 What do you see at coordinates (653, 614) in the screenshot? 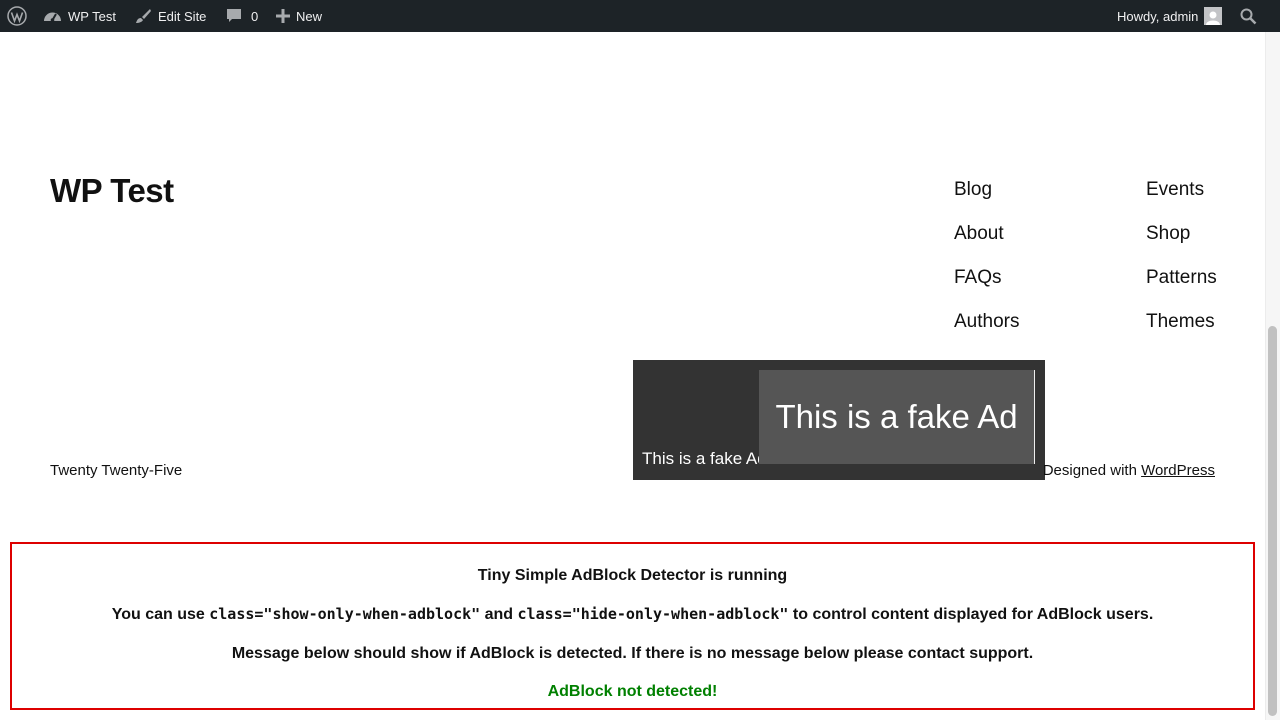
I see `class-hide-code: class="hide-only-when-adblock"` at bounding box center [653, 614].